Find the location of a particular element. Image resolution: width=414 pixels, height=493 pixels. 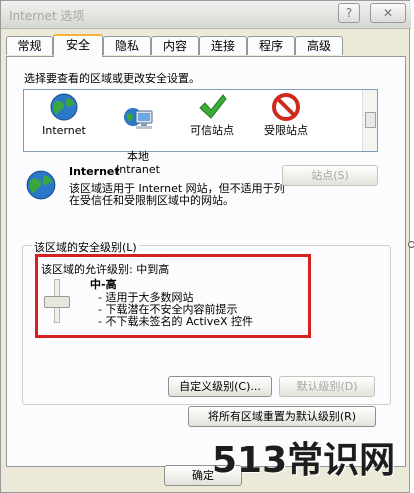

close-button: ✕ is located at coordinates (388, 13).